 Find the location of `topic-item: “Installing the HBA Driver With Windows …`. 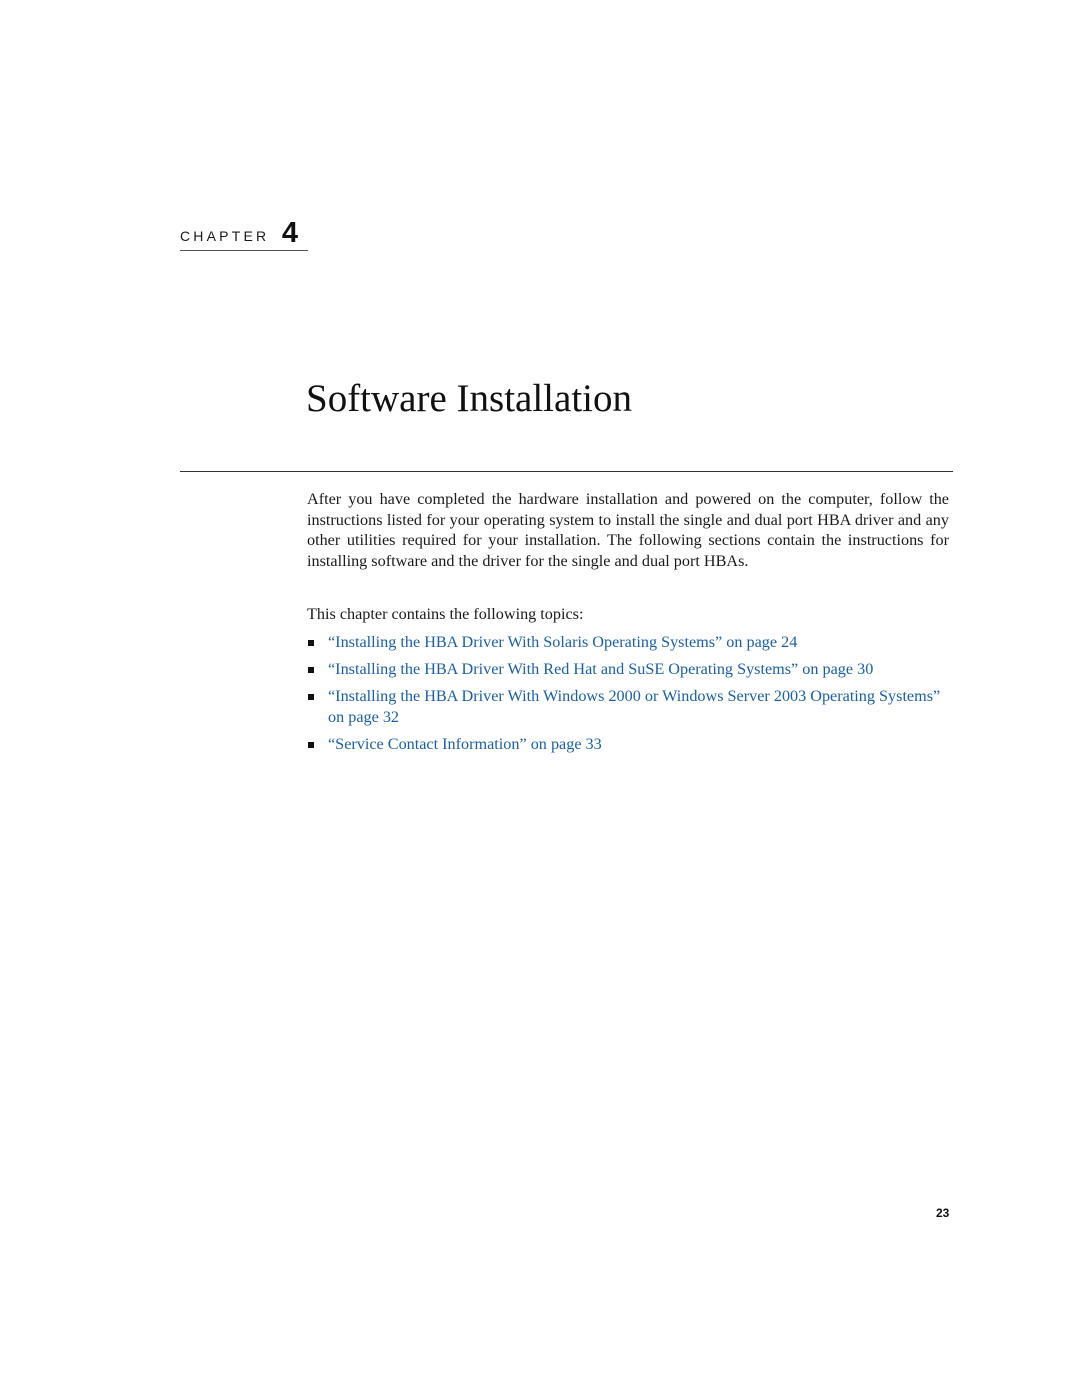

topic-item: “Installing the HBA Driver With Windows … is located at coordinates (629, 706).